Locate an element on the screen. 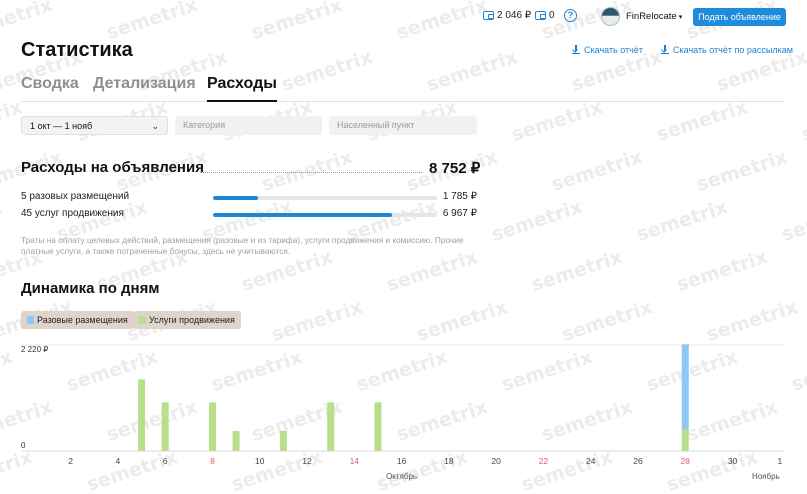 This screenshot has height=494, width=807. balance-value: 2 046 ₽ is located at coordinates (514, 15).